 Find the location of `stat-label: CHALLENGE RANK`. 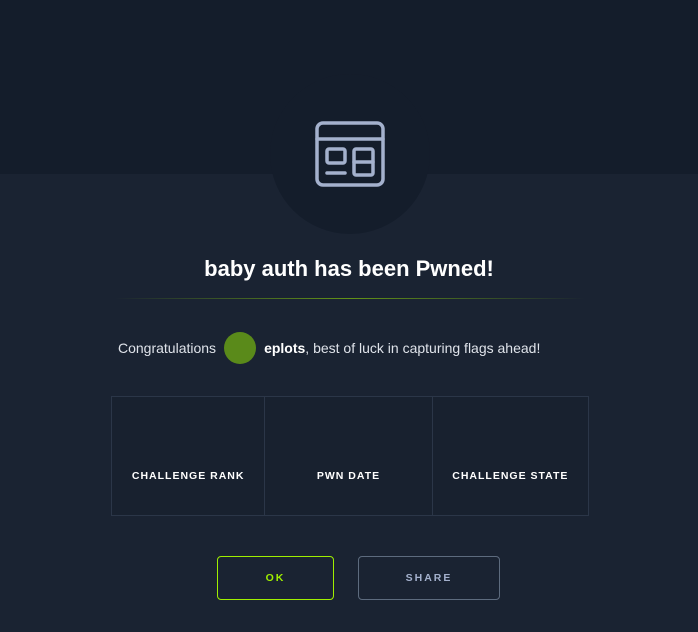

stat-label: CHALLENGE RANK is located at coordinates (188, 476).